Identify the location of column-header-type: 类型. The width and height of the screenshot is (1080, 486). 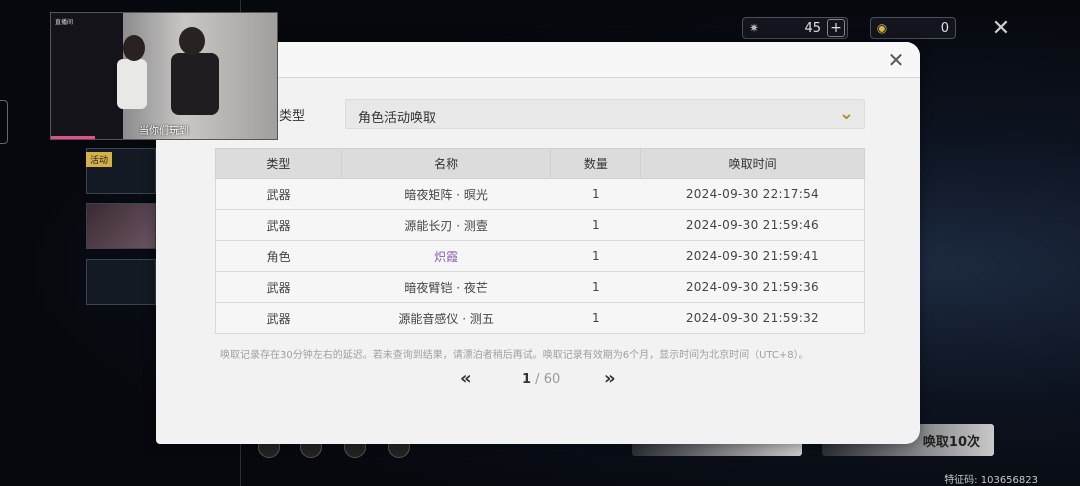
(278, 163).